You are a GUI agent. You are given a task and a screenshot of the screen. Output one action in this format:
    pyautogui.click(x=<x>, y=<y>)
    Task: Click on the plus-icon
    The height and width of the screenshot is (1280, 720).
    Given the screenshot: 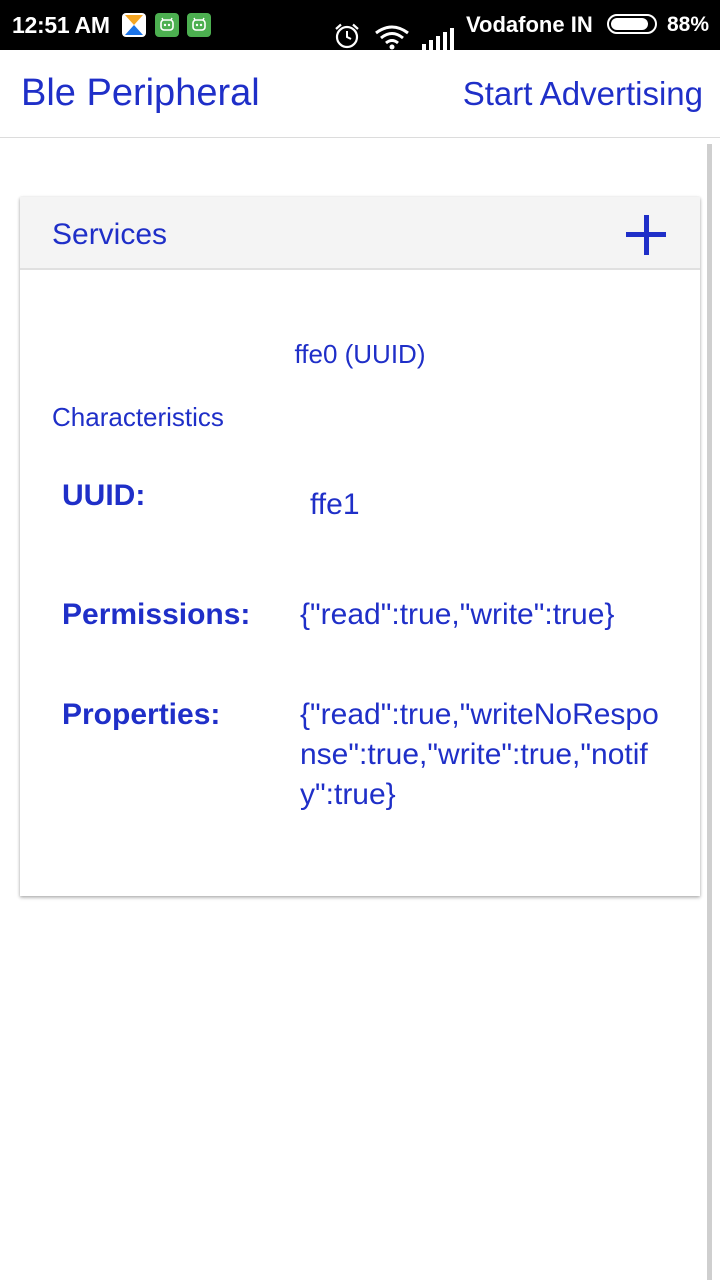 What is the action you would take?
    pyautogui.click(x=646, y=235)
    